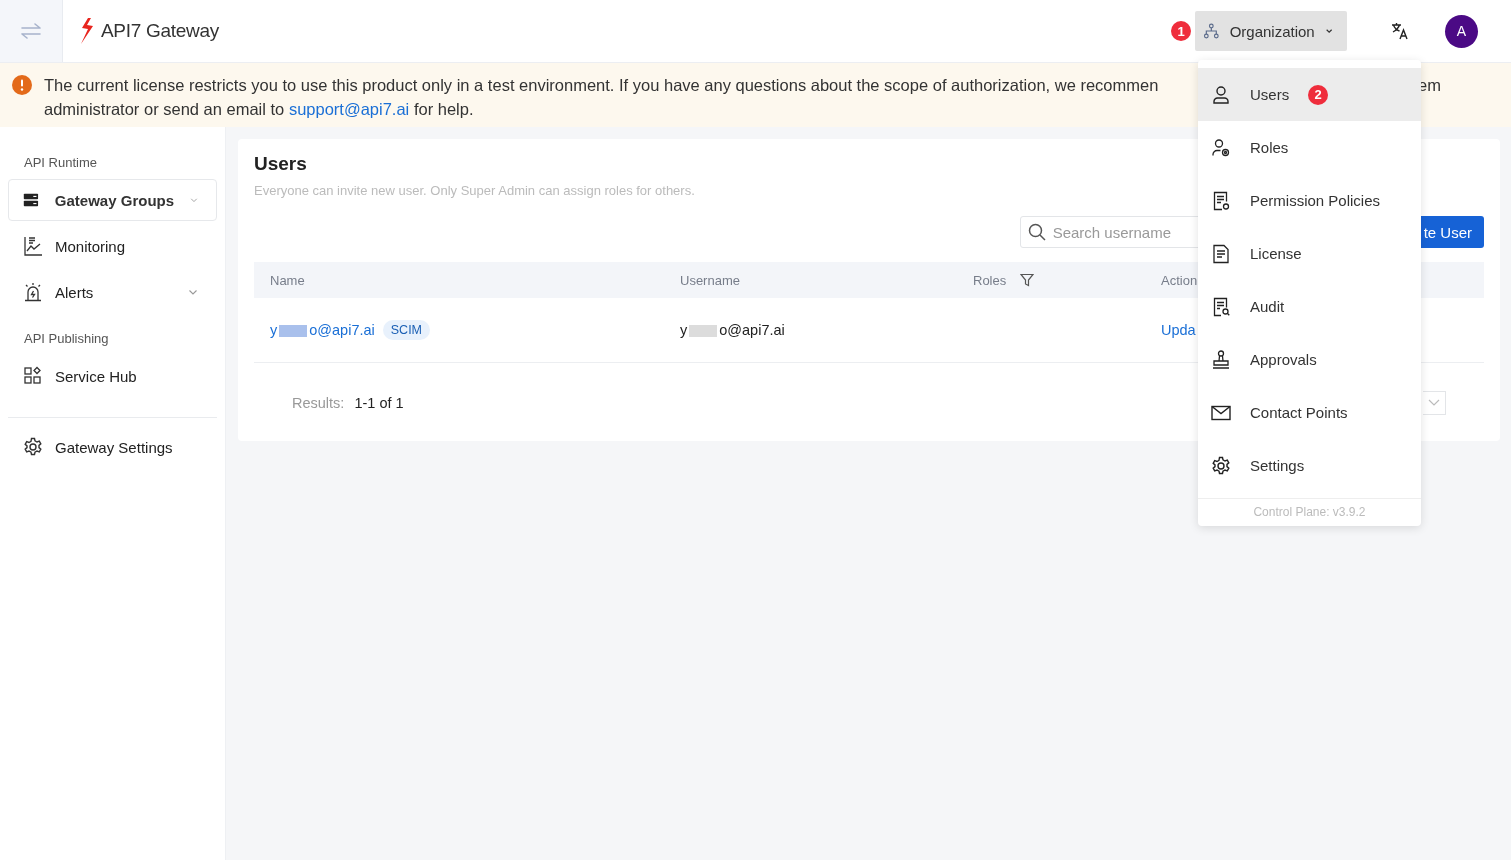 The image size is (1511, 860). Describe the element at coordinates (1309, 306) in the screenshot. I see `menu-item: Audit` at that location.